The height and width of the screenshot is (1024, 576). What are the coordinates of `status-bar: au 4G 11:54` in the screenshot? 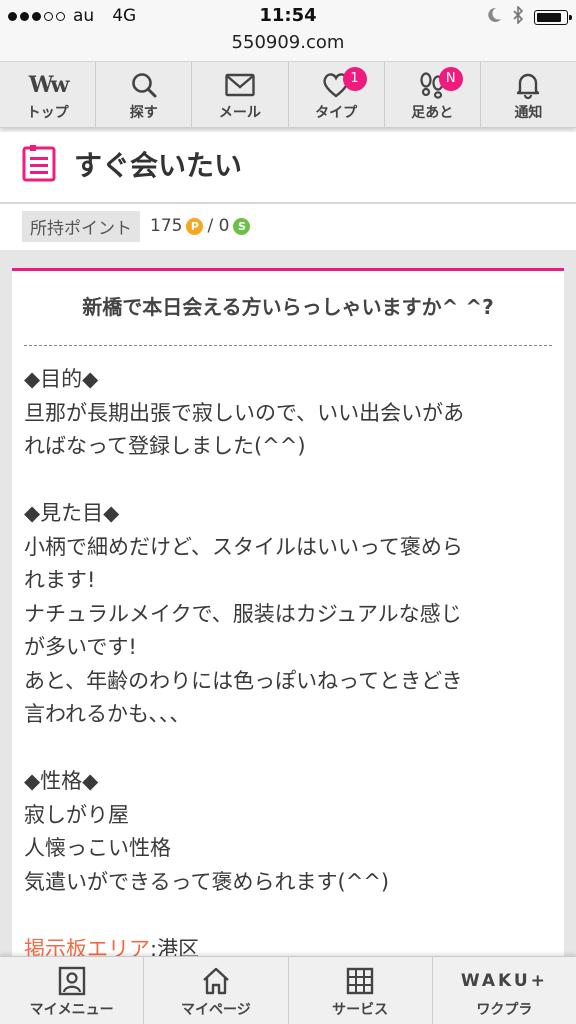 It's located at (288, 15).